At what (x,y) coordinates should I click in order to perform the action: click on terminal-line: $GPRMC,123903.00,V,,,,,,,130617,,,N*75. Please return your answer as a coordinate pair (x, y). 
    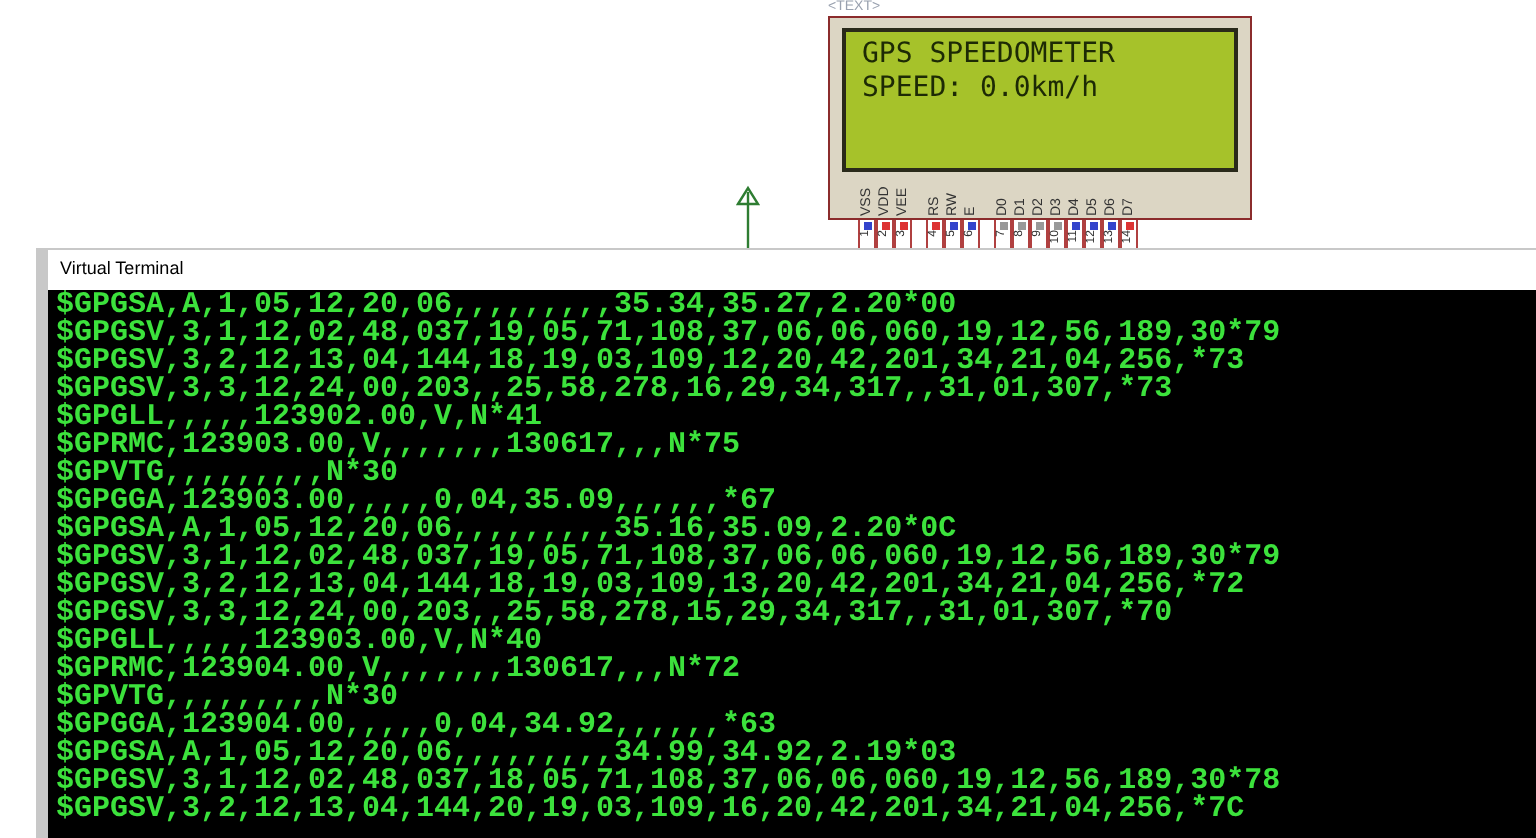
    Looking at the image, I should click on (399, 446).